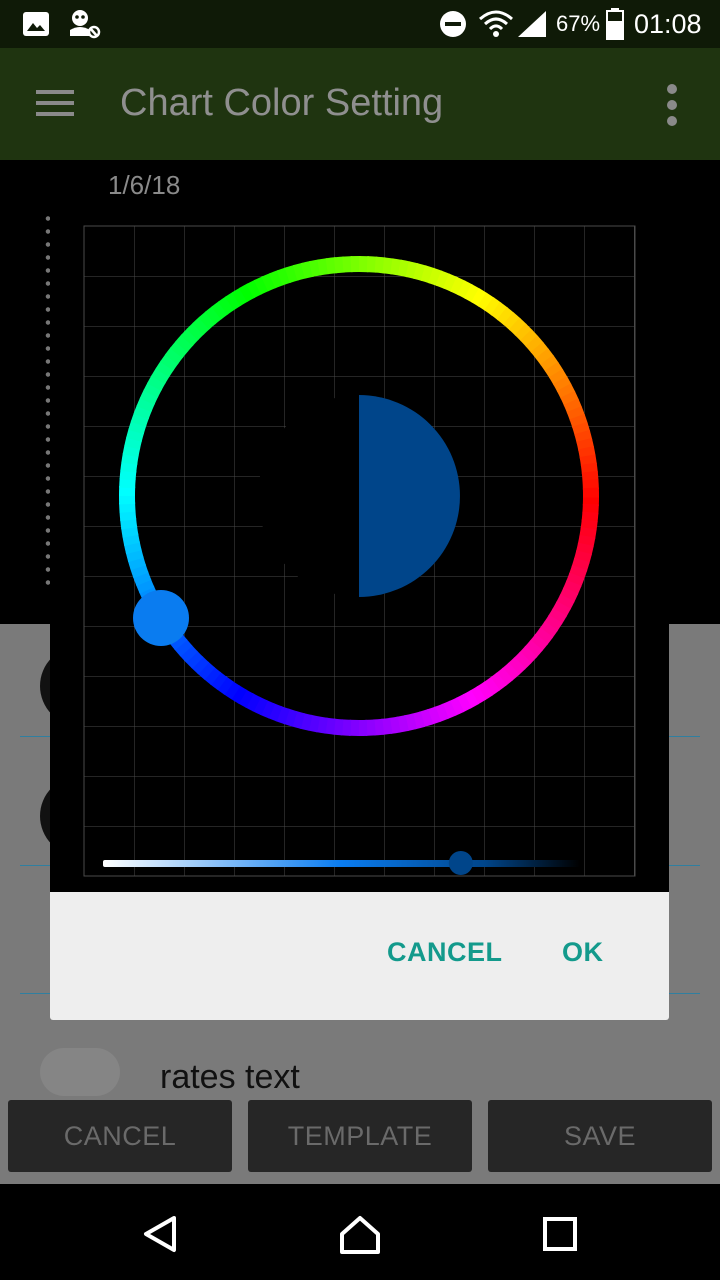  I want to click on chart-date-label: 1/6/18, so click(144, 185).